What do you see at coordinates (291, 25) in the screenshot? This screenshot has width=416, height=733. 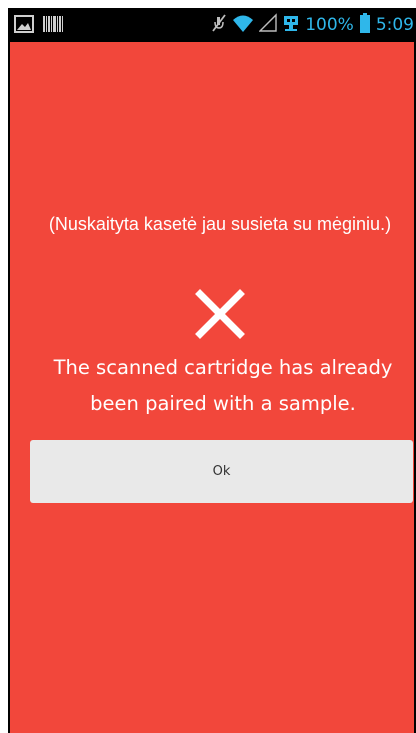 I see `usb-icon` at bounding box center [291, 25].